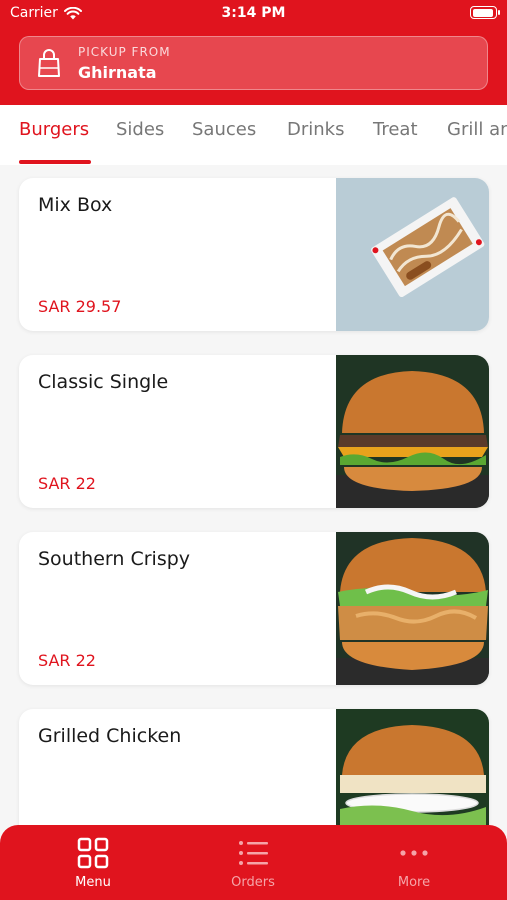 Image resolution: width=507 pixels, height=900 pixels. Describe the element at coordinates (110, 736) in the screenshot. I see `menu-item-name: Grilled Chicken` at that location.